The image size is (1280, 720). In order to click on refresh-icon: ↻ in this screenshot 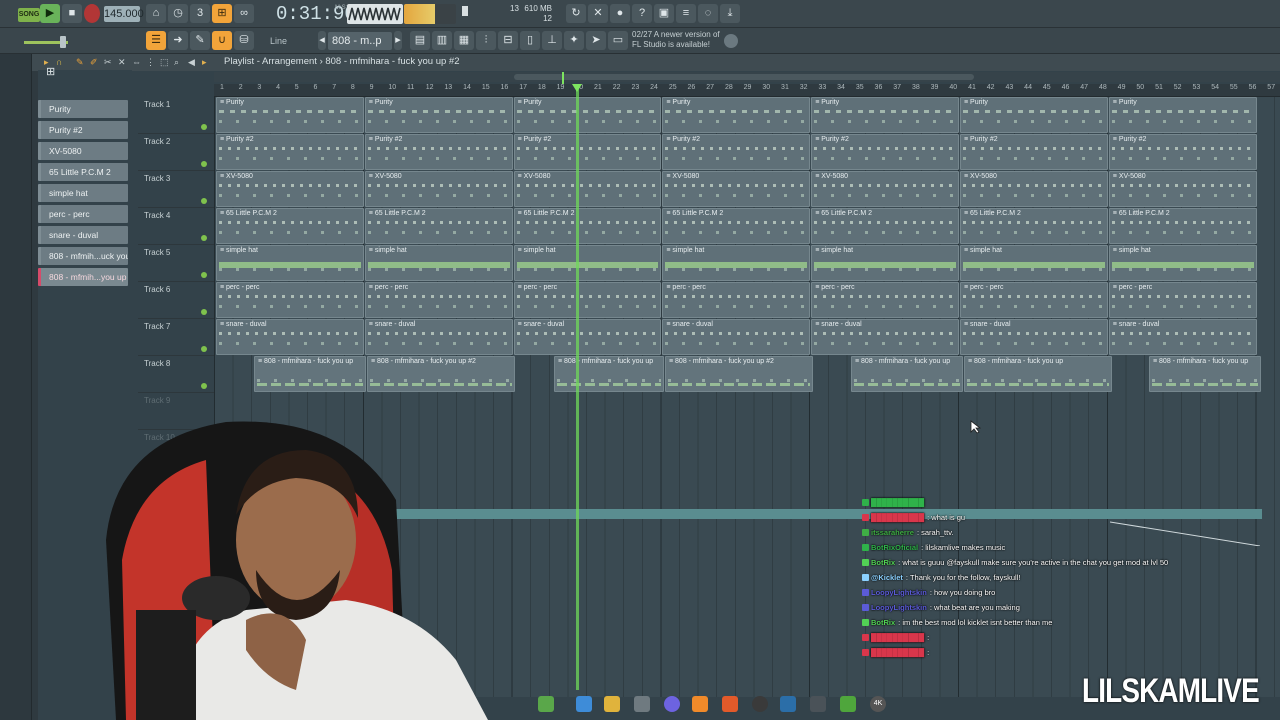, I will do `click(576, 13)`.